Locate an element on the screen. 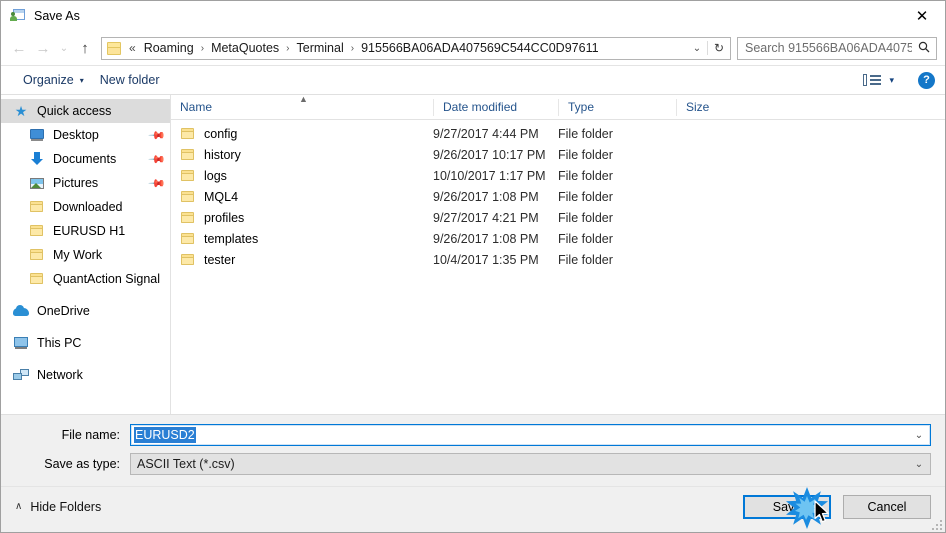 The width and height of the screenshot is (946, 533). column-header-date-modified: Date modified is located at coordinates (495, 107).